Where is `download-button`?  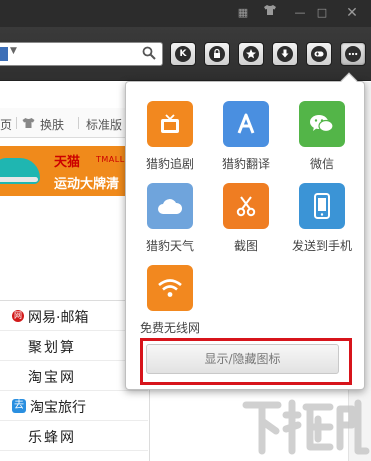 download-button is located at coordinates (285, 54).